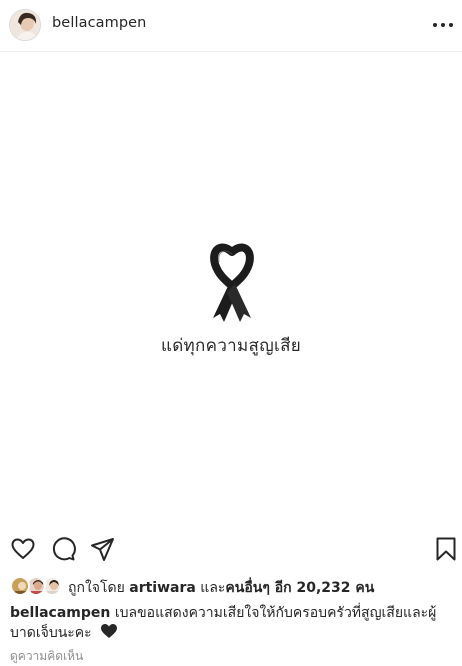 The width and height of the screenshot is (462, 666). Describe the element at coordinates (232, 282) in the screenshot. I see `black-ribbon-icon` at that location.